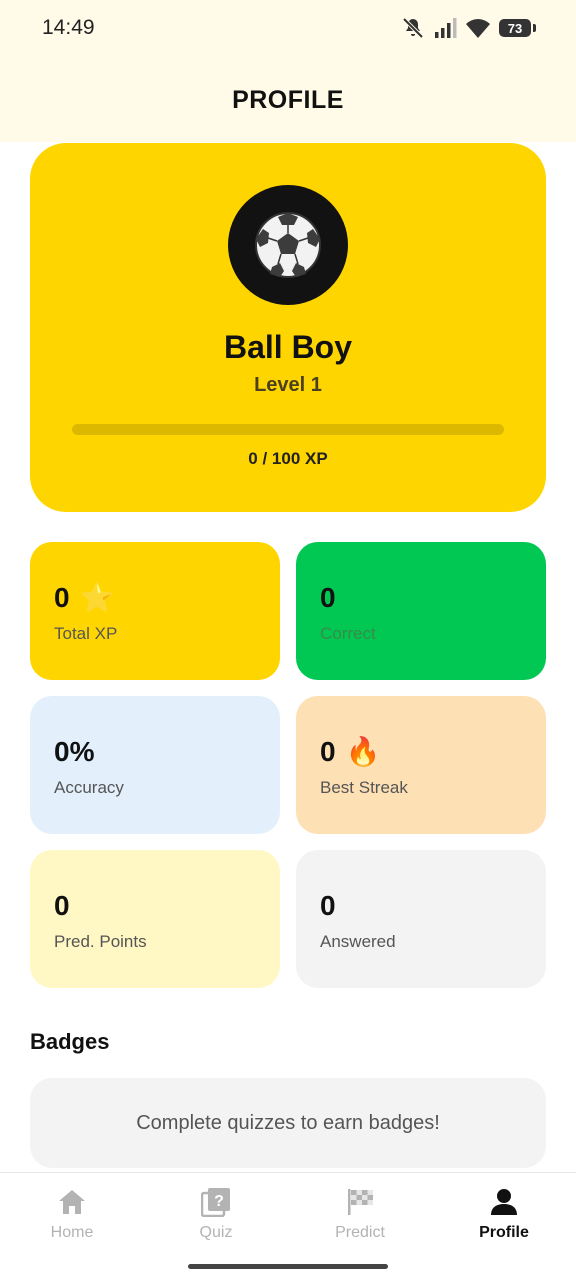 The image size is (576, 1281). What do you see at coordinates (421, 919) in the screenshot?
I see `stat-card-answered: 0 Answered` at bounding box center [421, 919].